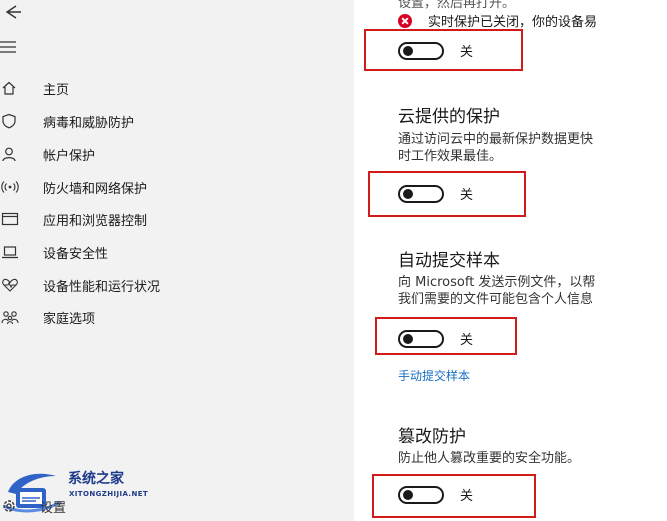 This screenshot has height=521, width=667. I want to click on shield-icon, so click(14, 121).